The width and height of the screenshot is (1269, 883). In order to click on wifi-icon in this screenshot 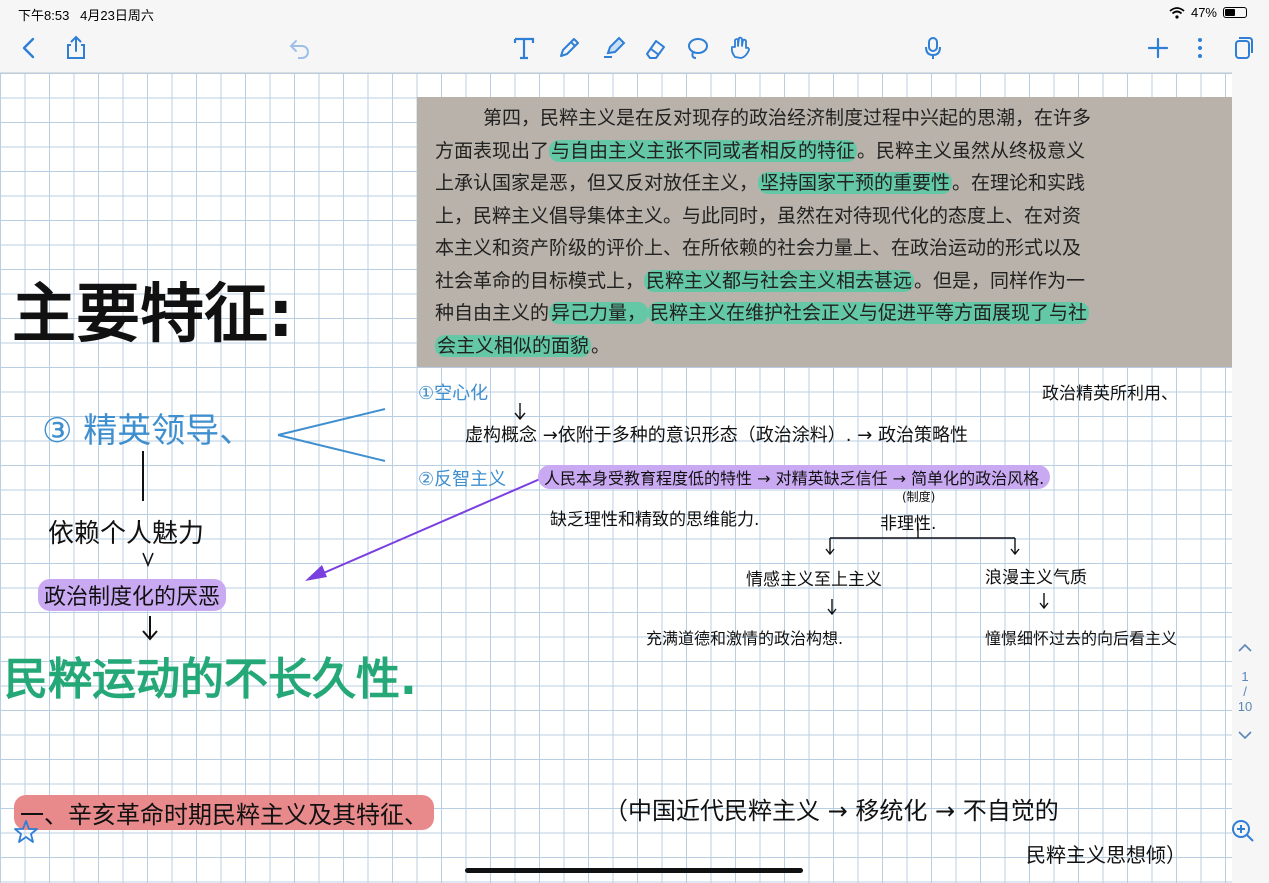, I will do `click(1177, 12)`.